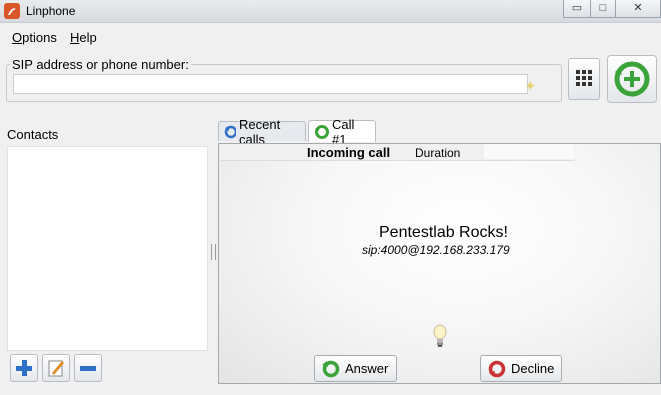  I want to click on minus-icon, so click(88, 368).